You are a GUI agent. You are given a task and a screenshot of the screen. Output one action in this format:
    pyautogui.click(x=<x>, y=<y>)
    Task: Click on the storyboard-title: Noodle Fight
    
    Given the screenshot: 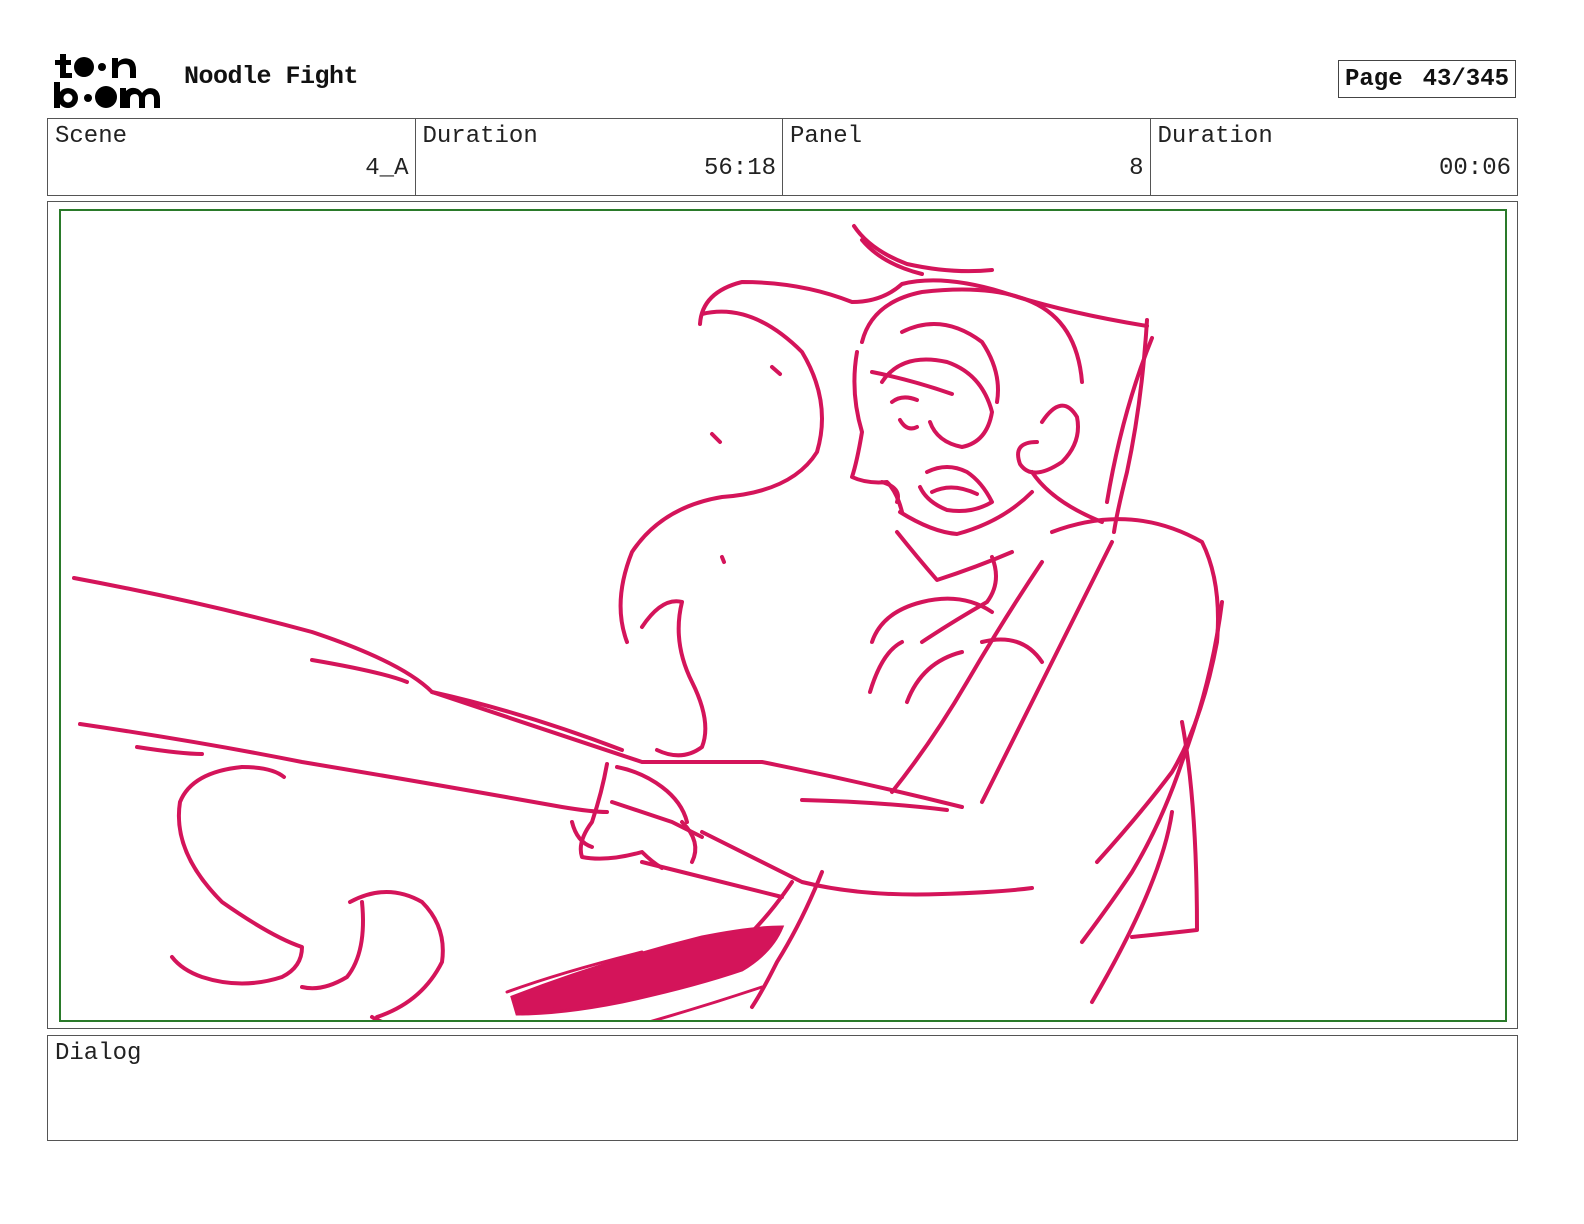 What is the action you would take?
    pyautogui.click(x=271, y=76)
    